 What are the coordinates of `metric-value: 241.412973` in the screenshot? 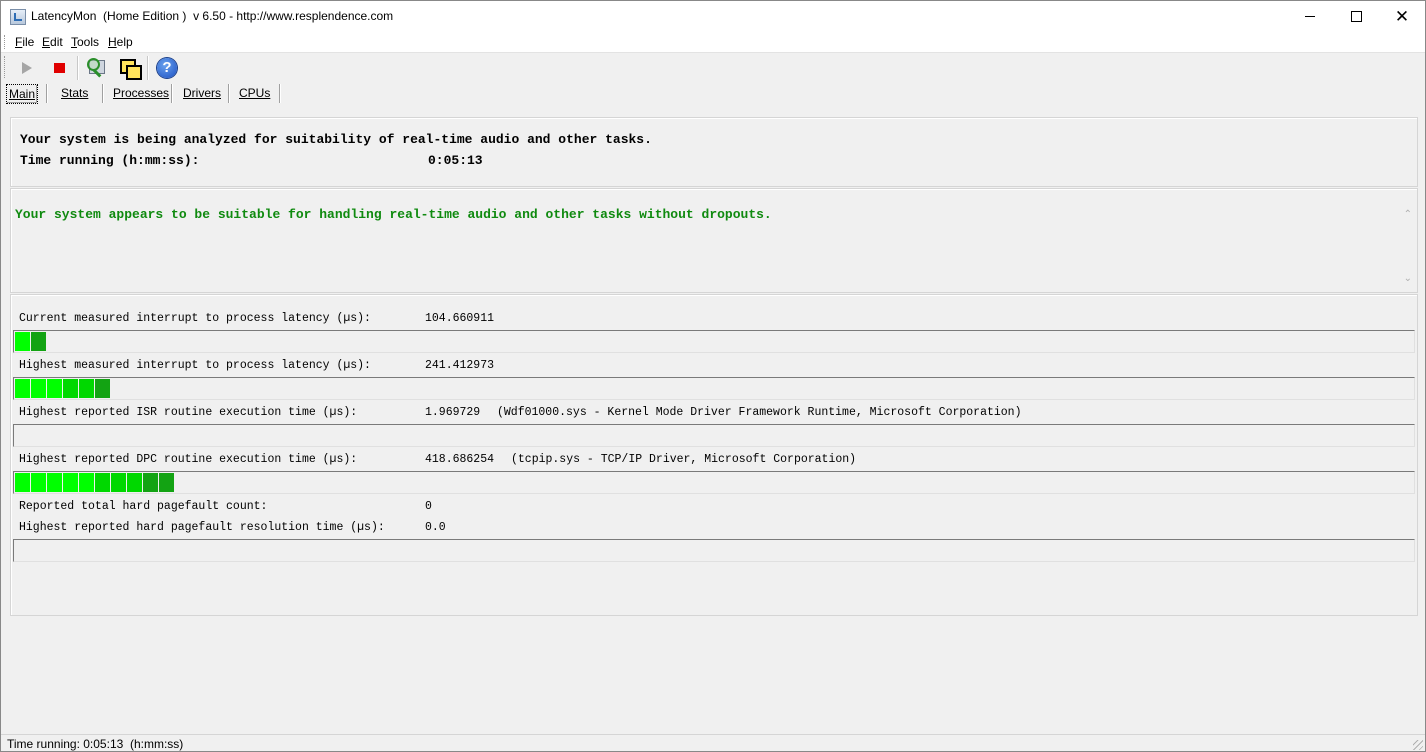 It's located at (460, 365).